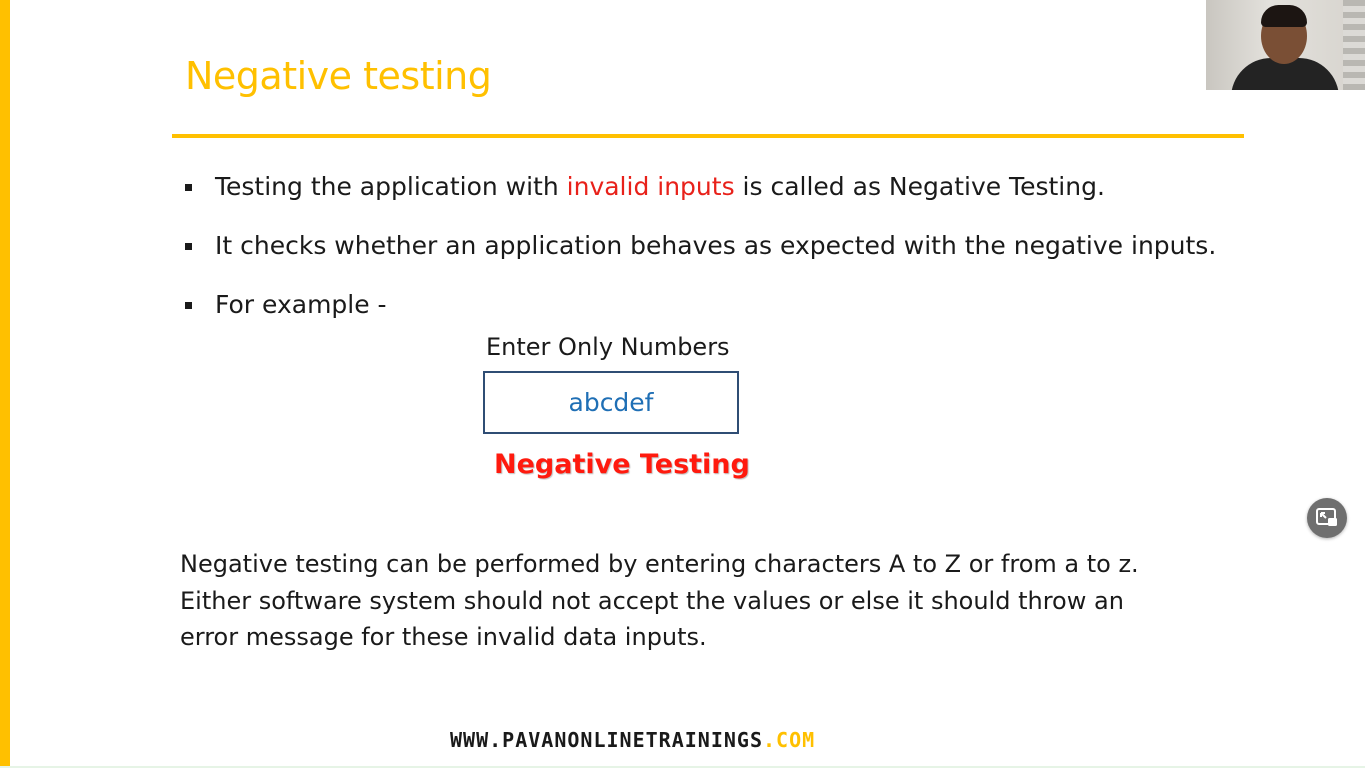 This screenshot has height=768, width=1365. I want to click on footer-site: WWW.PAVANONLINETRAININGS, so click(606, 740).